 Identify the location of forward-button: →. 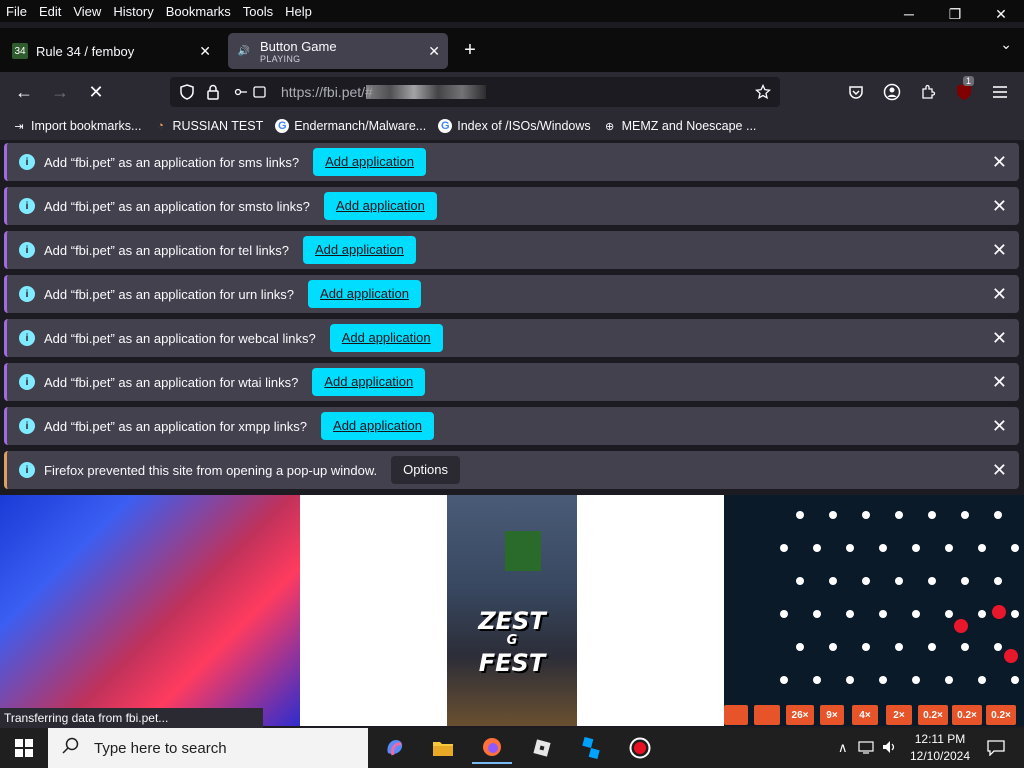
(60, 92).